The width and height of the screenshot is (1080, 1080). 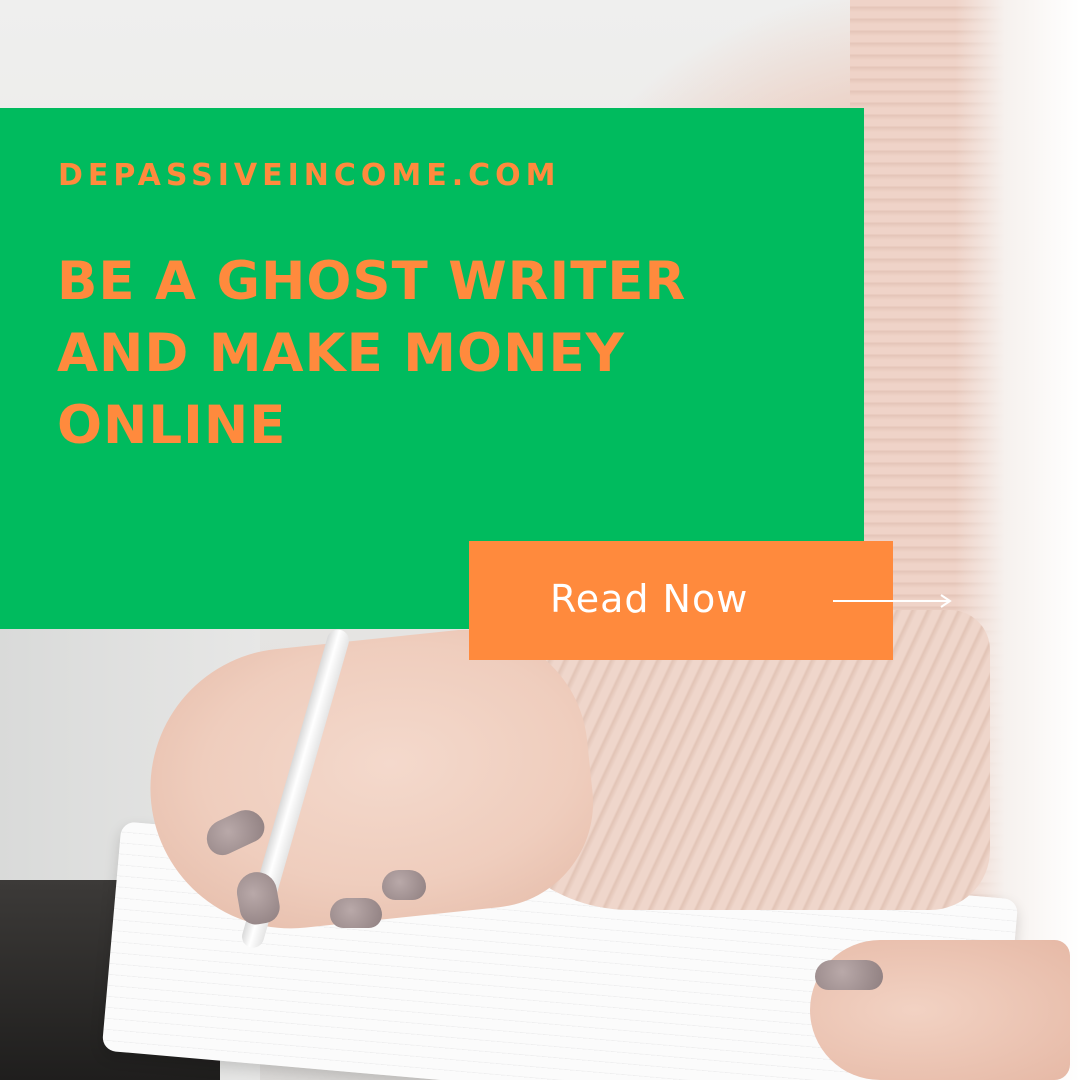 I want to click on arrow-right-icon, so click(x=892, y=601).